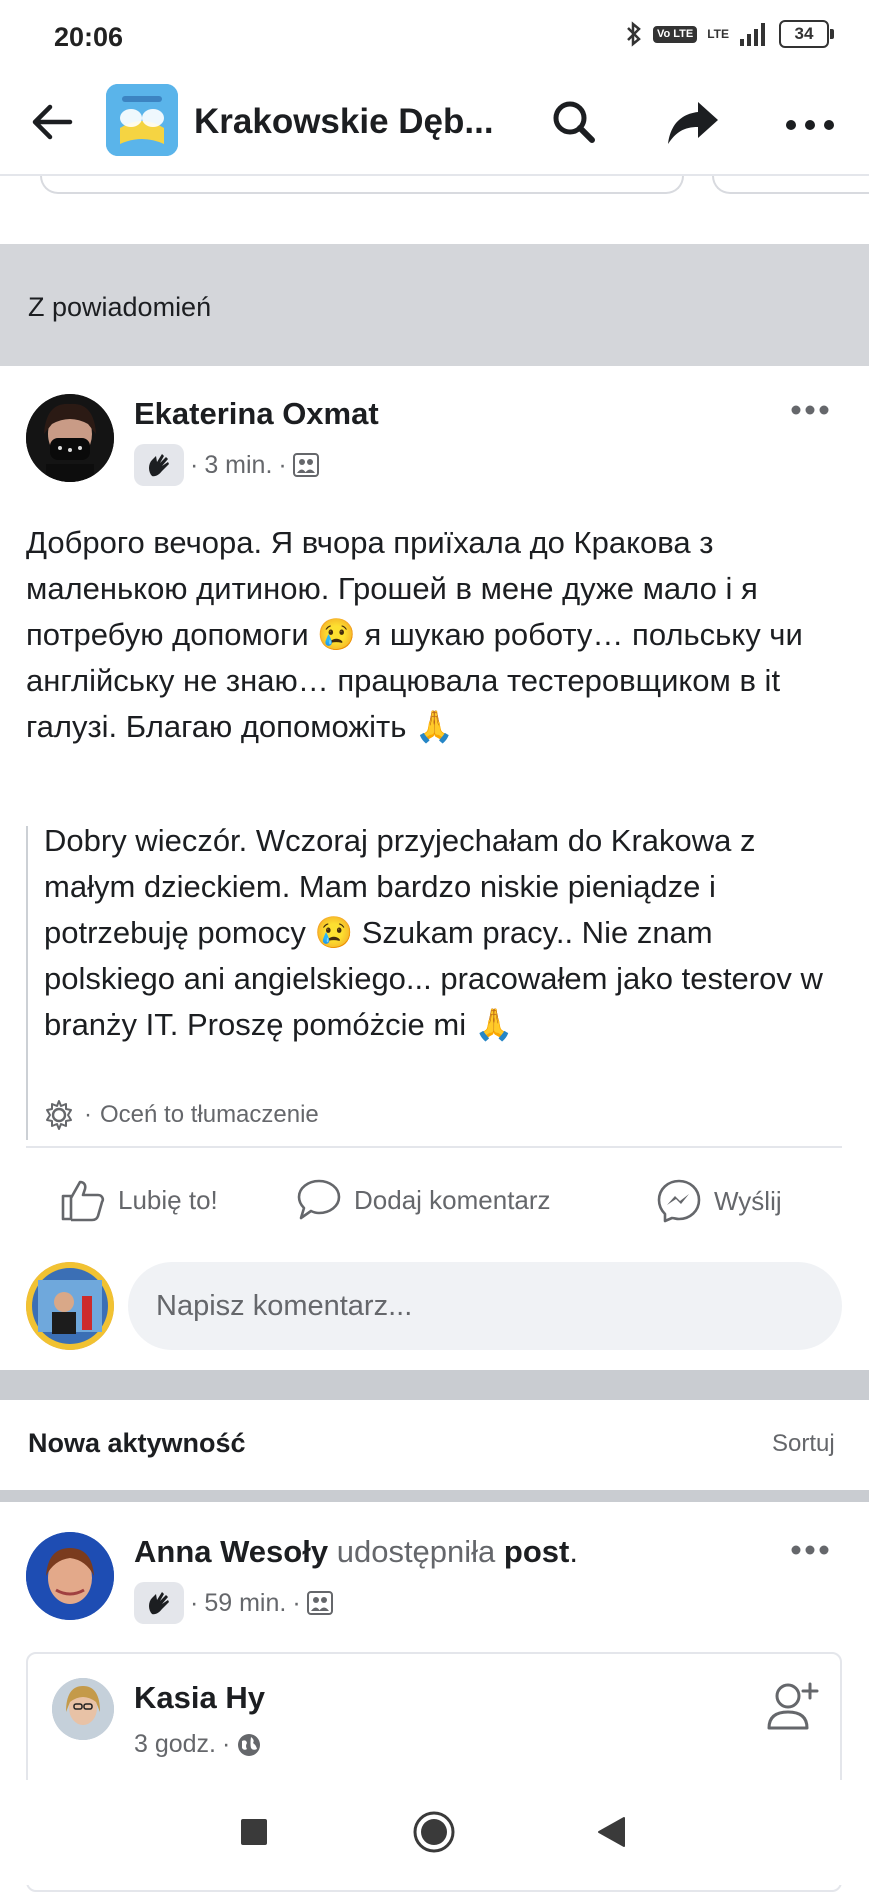 The width and height of the screenshot is (869, 1892). I want to click on author-avatar, so click(70, 438).